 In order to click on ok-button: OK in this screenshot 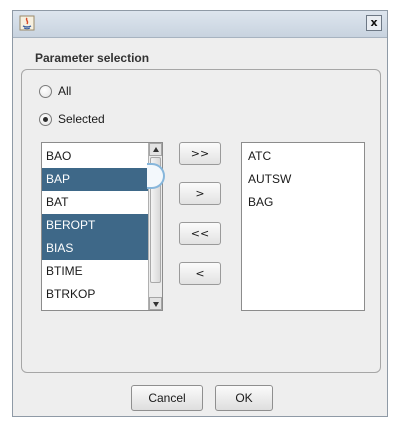, I will do `click(244, 398)`.